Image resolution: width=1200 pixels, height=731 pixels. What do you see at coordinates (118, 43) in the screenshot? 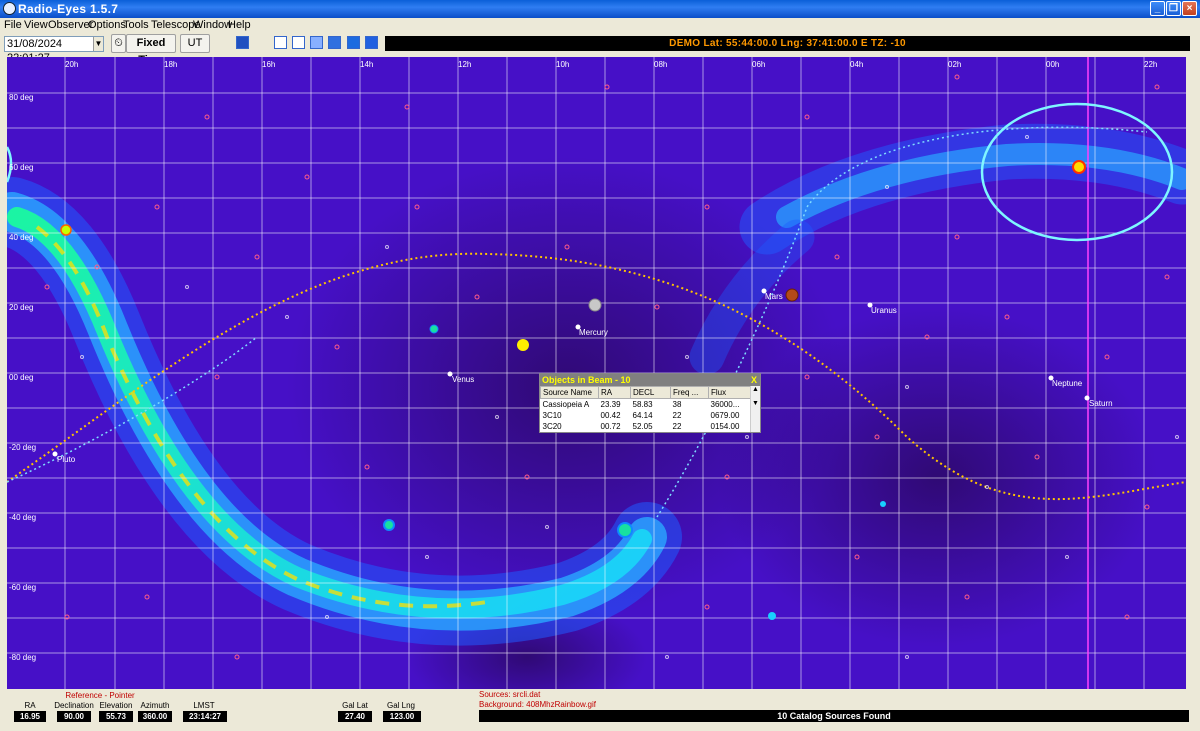
I see `clock-icon: ⏲` at bounding box center [118, 43].